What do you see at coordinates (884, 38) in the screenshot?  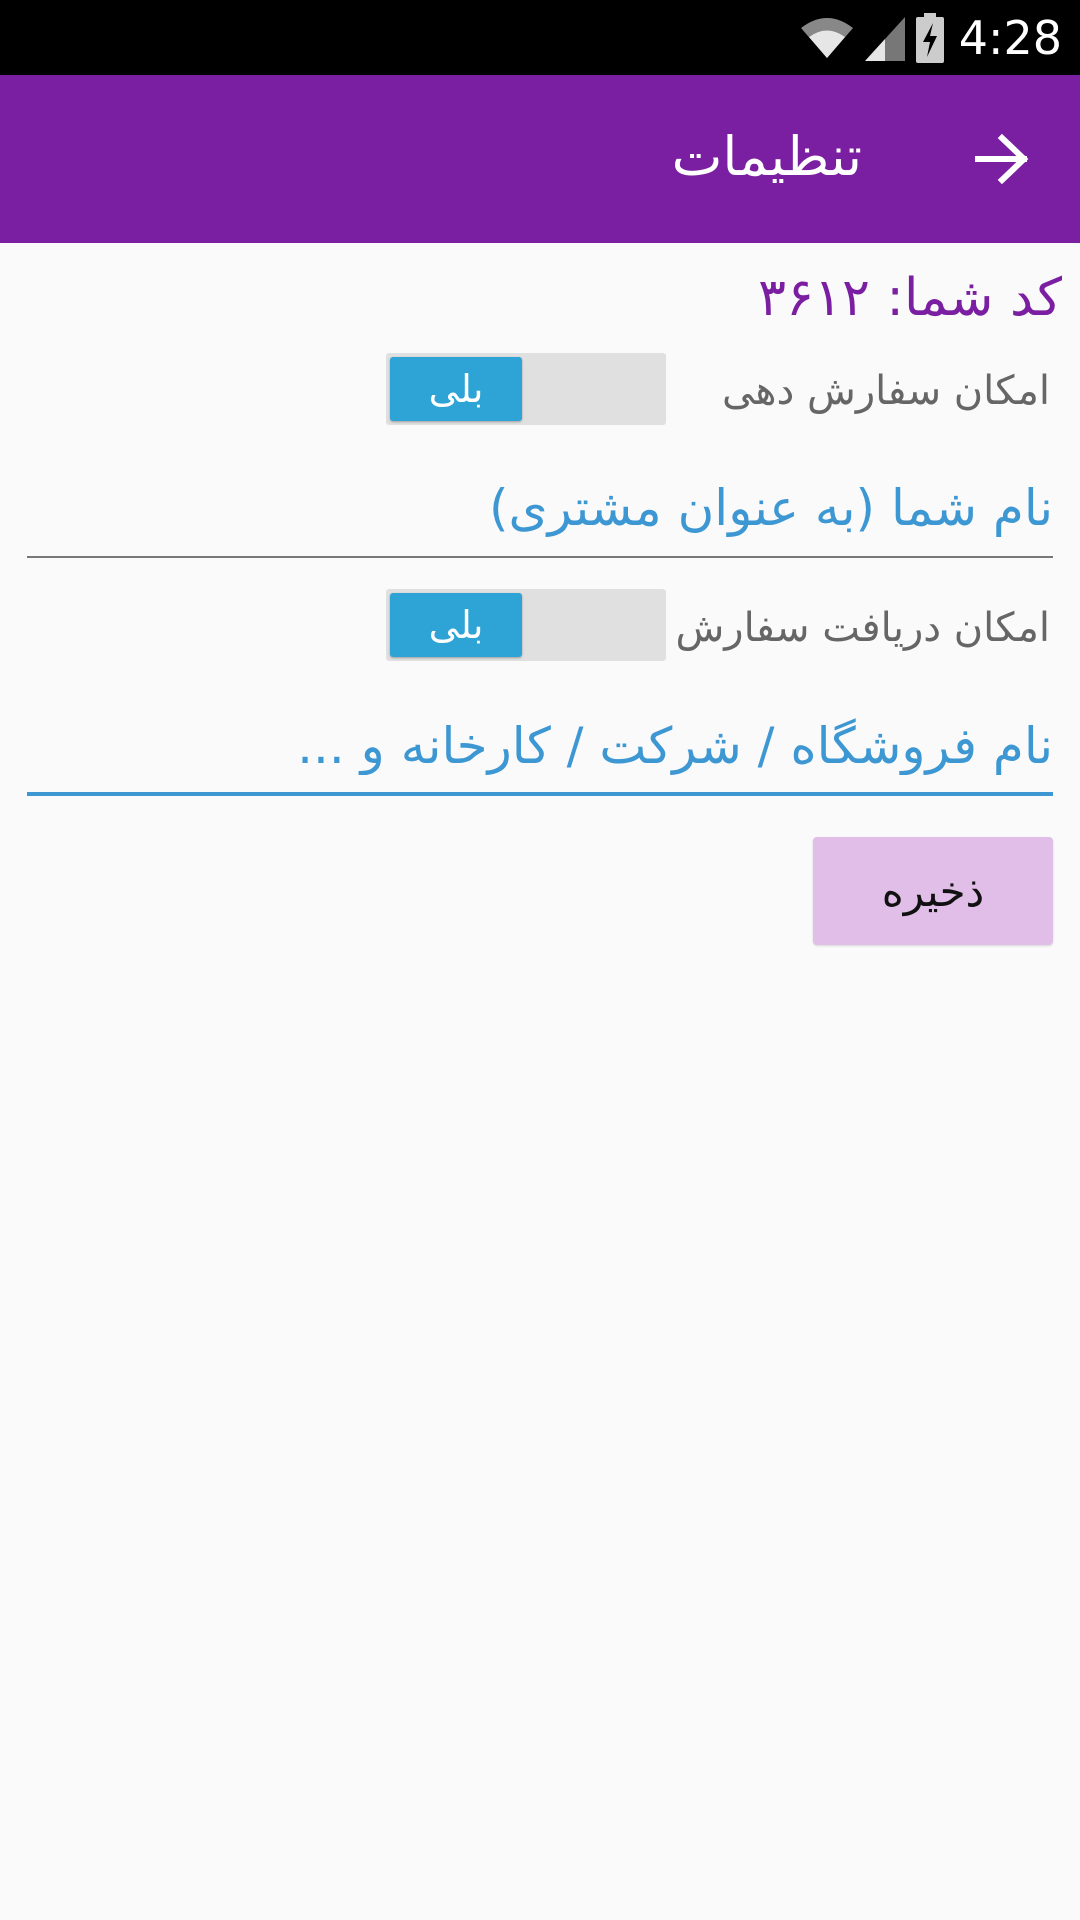 I see `cell-signal-icon` at bounding box center [884, 38].